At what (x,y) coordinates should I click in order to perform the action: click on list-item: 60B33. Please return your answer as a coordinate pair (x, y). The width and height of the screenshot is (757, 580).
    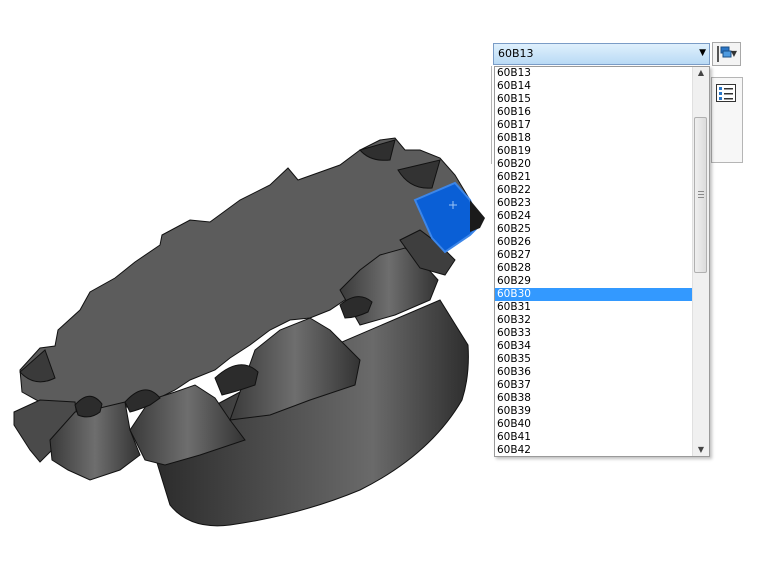
    Looking at the image, I should click on (594, 333).